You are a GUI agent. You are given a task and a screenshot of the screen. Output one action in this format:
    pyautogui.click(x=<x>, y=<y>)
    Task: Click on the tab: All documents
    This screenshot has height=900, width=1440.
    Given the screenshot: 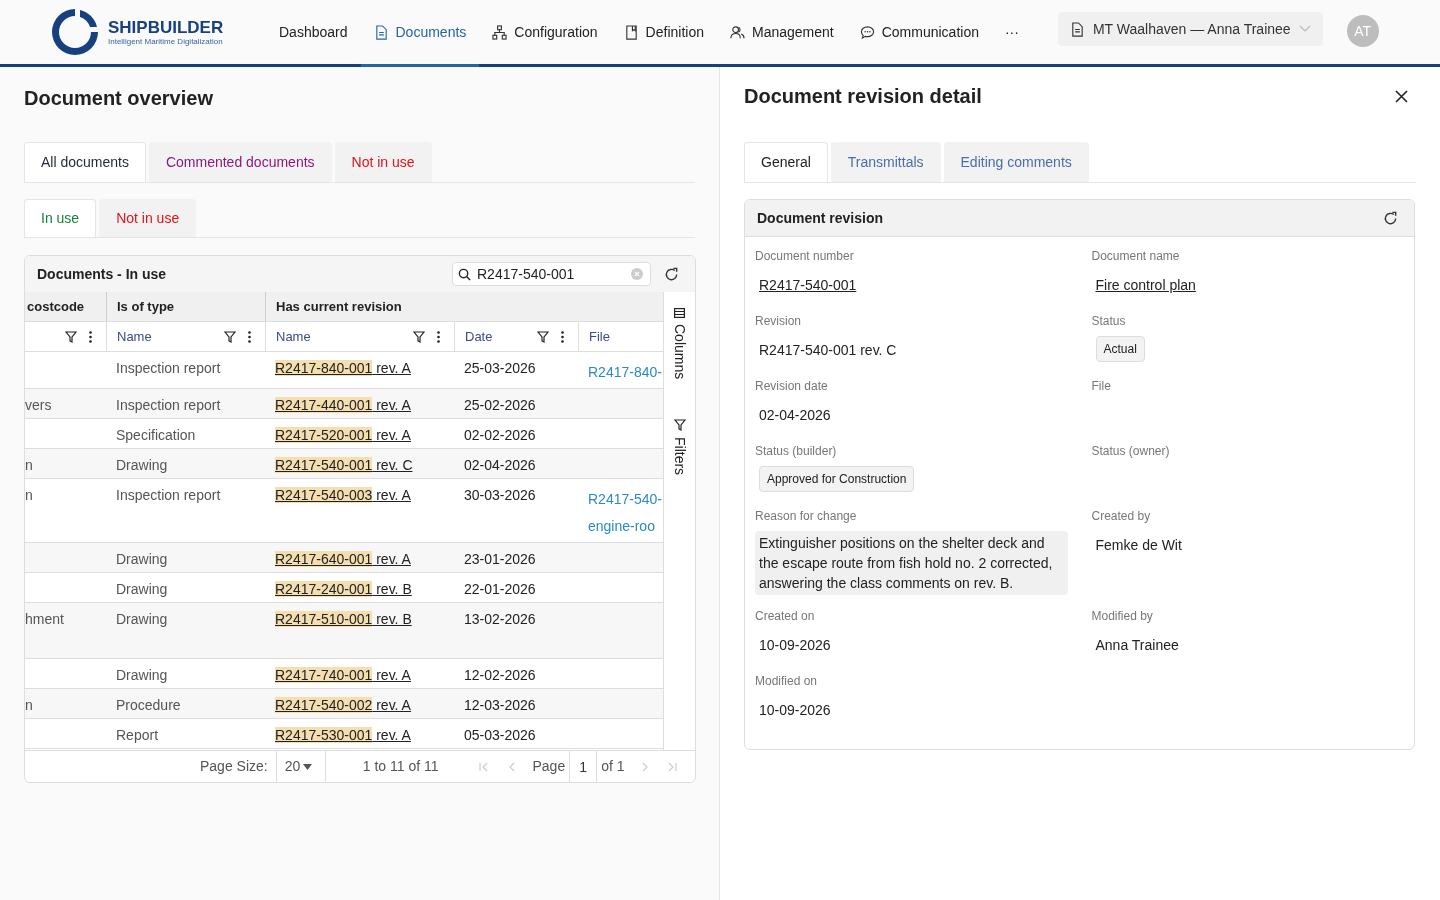 What is the action you would take?
    pyautogui.click(x=85, y=162)
    